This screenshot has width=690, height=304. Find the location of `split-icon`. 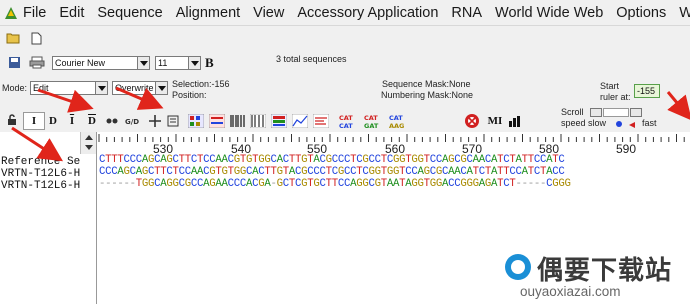

split-icon is located at coordinates (155, 121).